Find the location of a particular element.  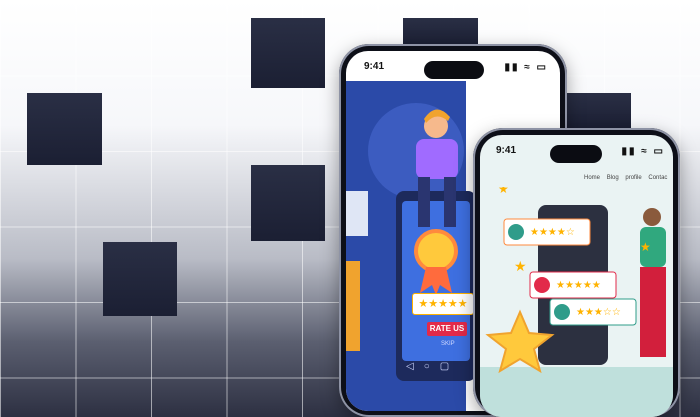

android-nav-bar: ◁○▢ is located at coordinates (441, 368).